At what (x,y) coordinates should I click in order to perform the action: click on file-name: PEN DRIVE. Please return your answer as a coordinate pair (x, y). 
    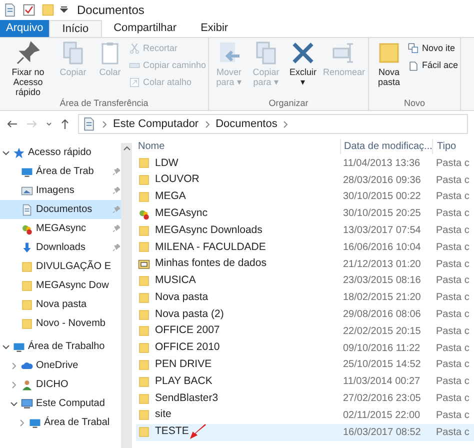
    Looking at the image, I should click on (183, 364).